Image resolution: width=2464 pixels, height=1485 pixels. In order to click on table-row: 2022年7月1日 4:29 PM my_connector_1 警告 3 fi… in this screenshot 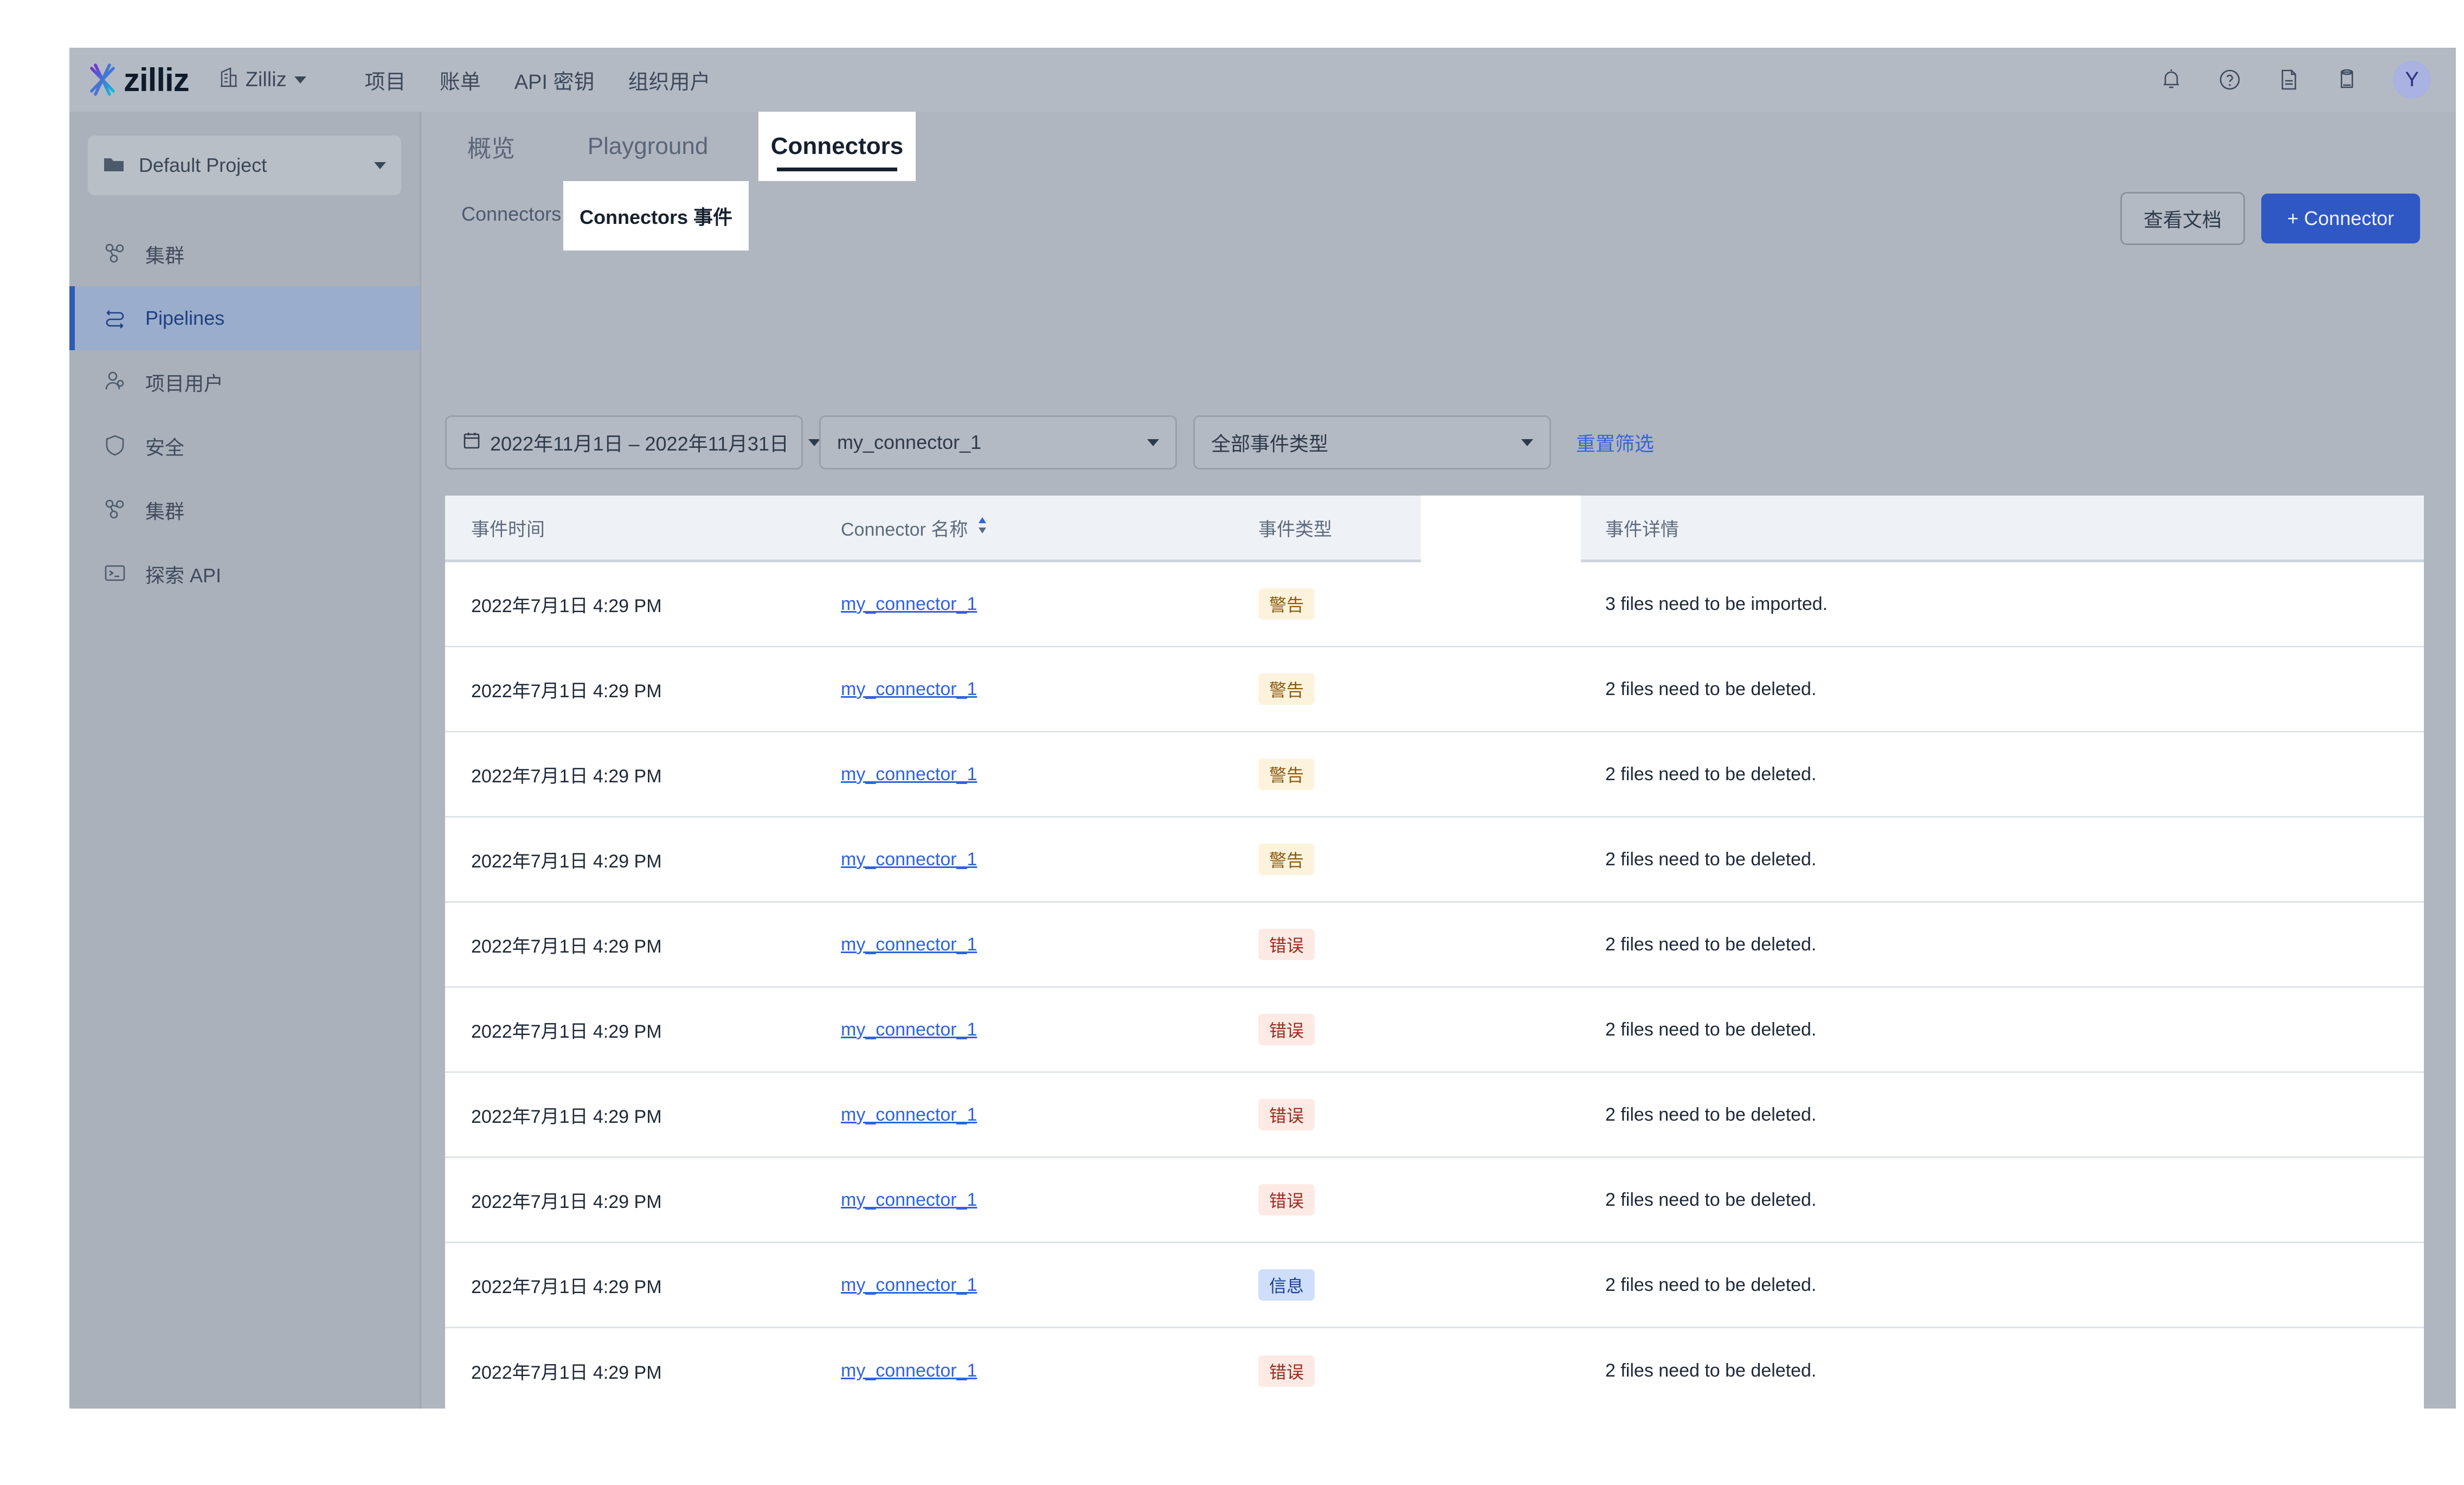, I will do `click(1434, 604)`.